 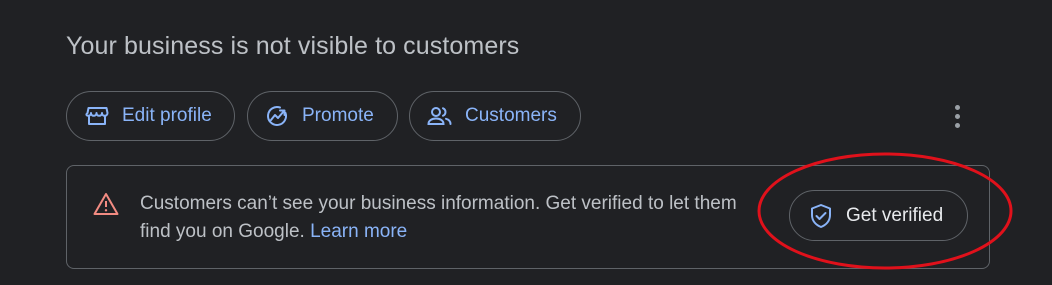 What do you see at coordinates (358, 231) in the screenshot?
I see `learn-more-link: Learn more` at bounding box center [358, 231].